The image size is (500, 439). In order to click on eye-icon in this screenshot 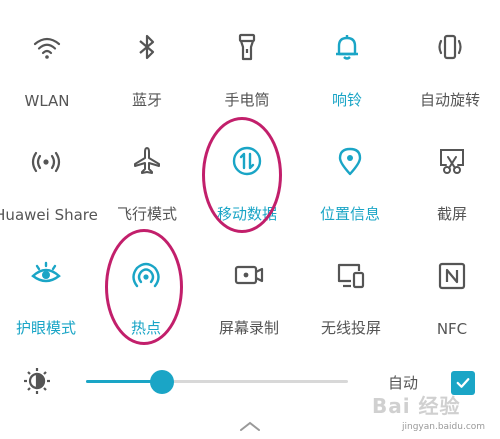, I will do `click(46, 274)`.